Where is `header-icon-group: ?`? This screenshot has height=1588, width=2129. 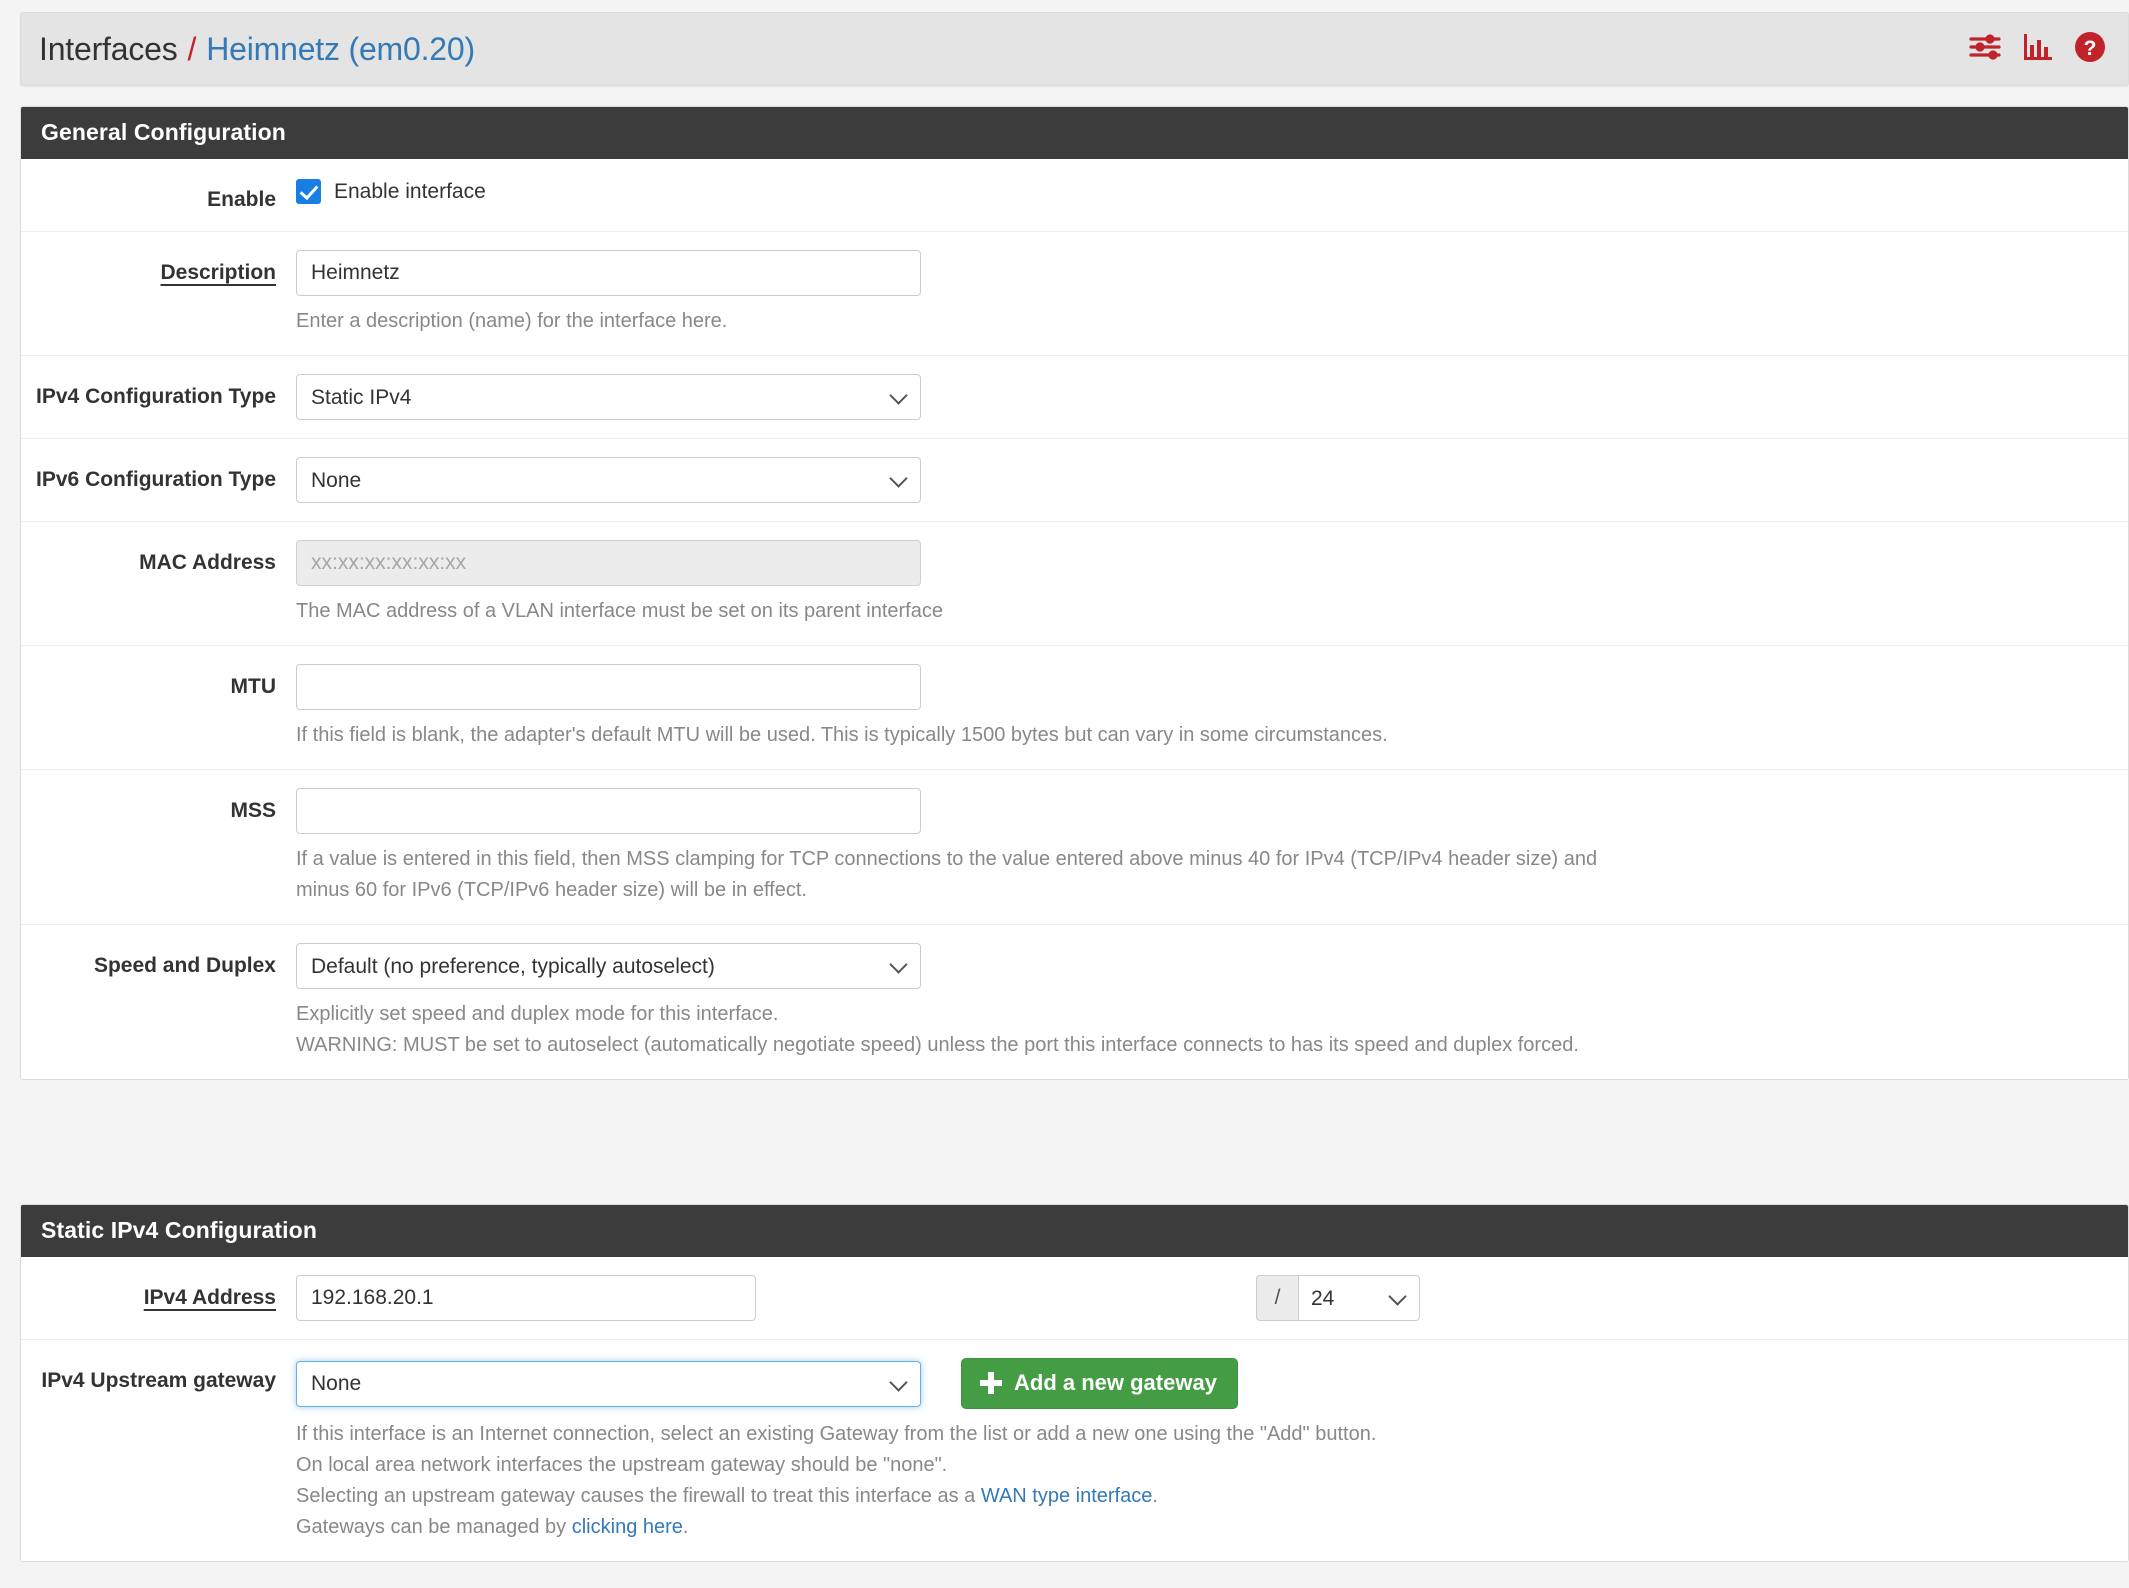
header-icon-group: ? is located at coordinates (2037, 49).